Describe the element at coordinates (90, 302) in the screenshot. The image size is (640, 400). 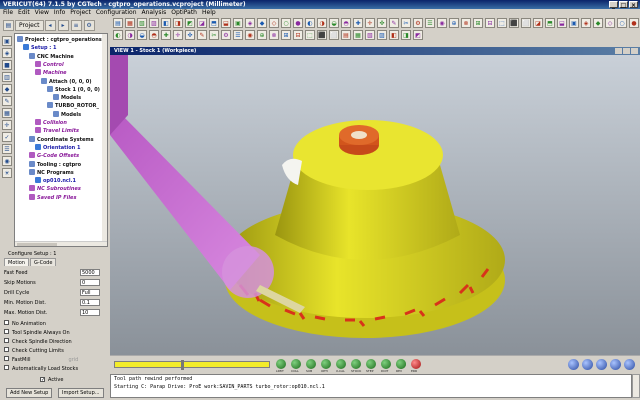
I see `min-motion-input: 0.1` at that location.